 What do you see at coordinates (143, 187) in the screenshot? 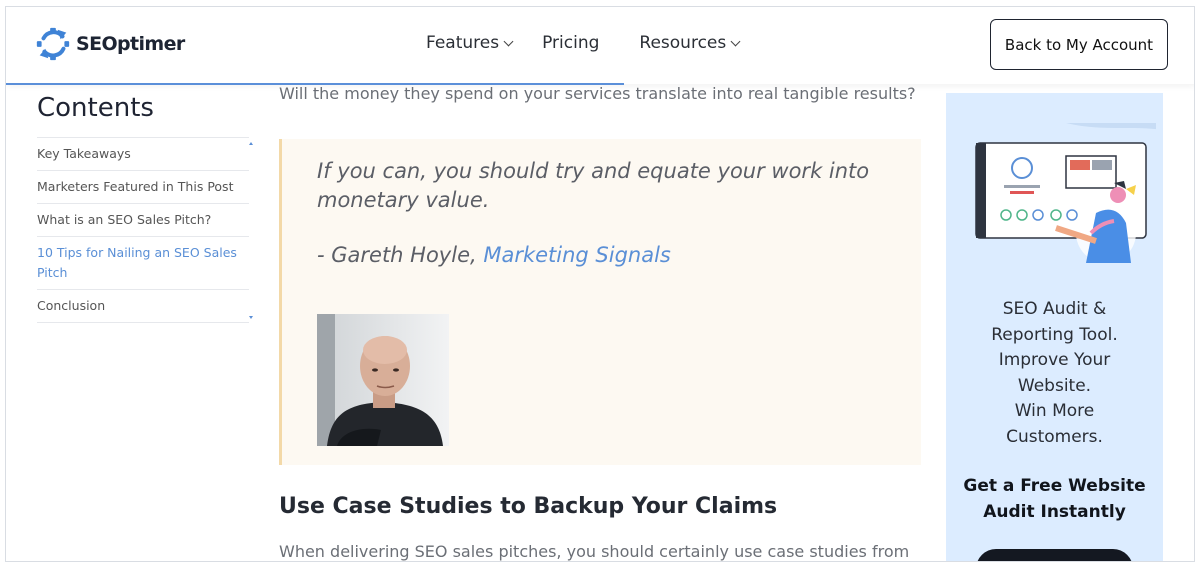
I see `toc-item-marketers-featured: Marketers Featured in This Post` at bounding box center [143, 187].